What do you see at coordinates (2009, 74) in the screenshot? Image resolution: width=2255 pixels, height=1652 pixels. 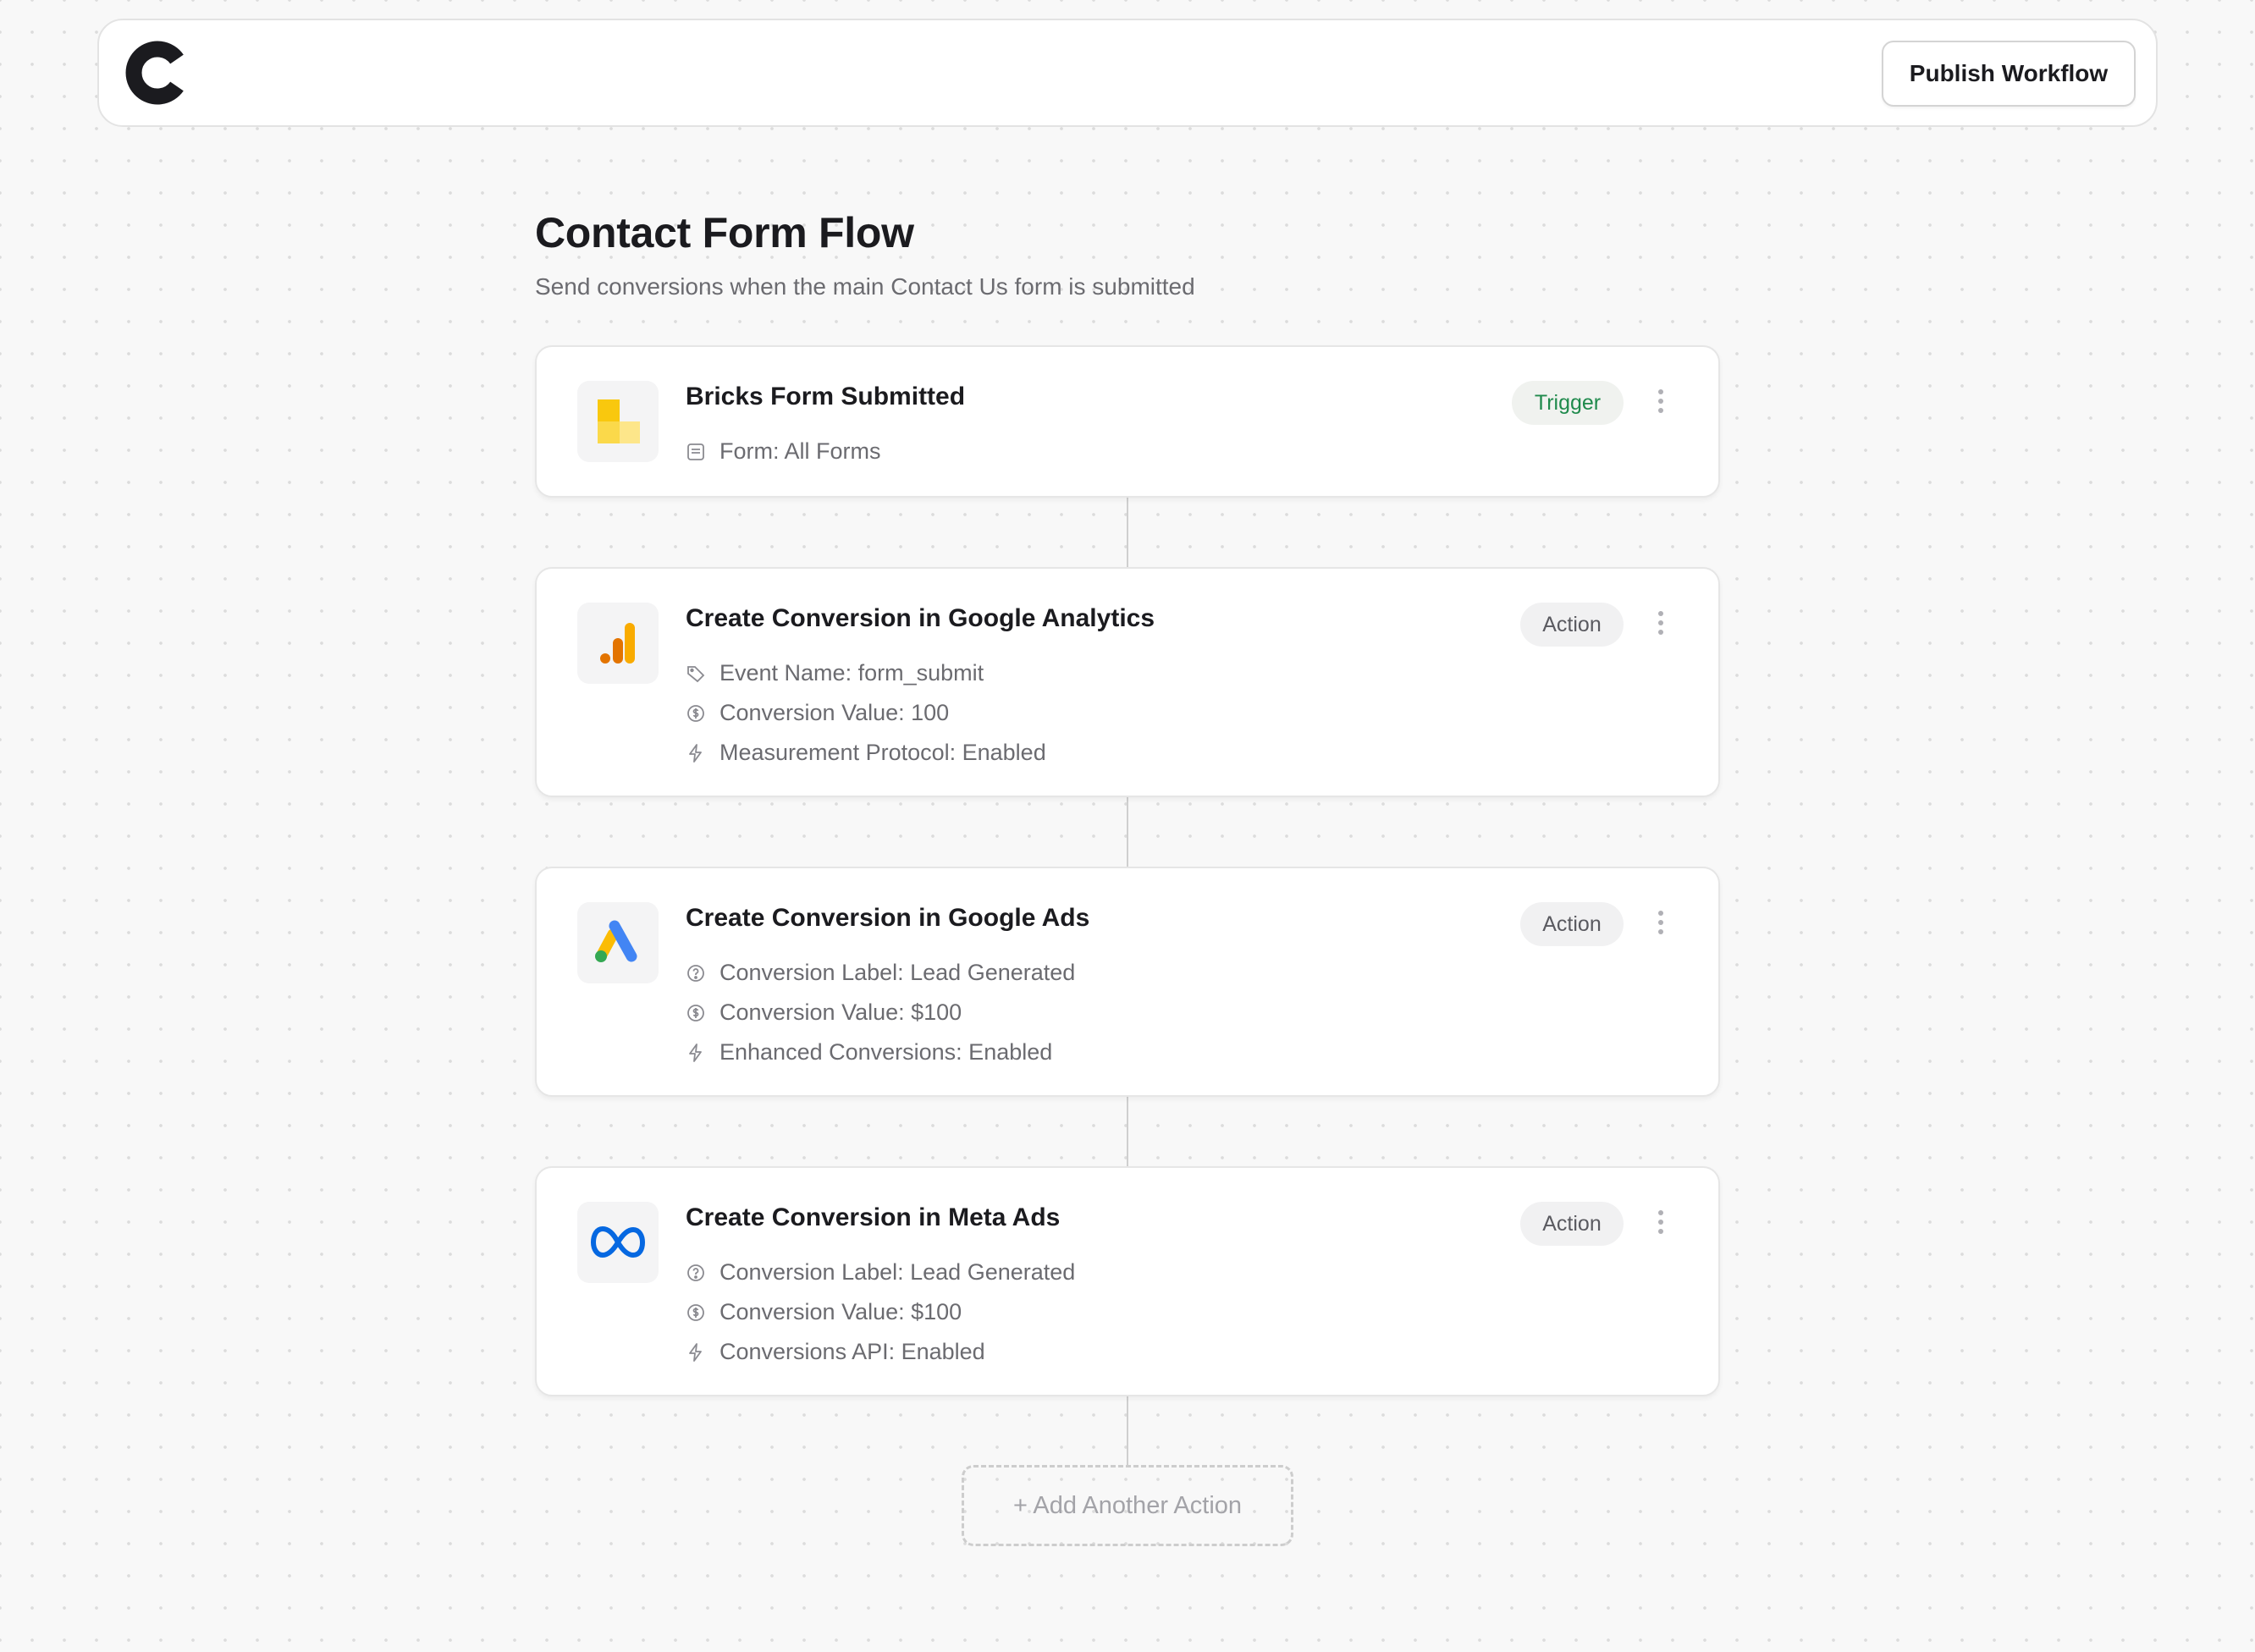 I see `publish-workflow-button: Publish Workflow` at bounding box center [2009, 74].